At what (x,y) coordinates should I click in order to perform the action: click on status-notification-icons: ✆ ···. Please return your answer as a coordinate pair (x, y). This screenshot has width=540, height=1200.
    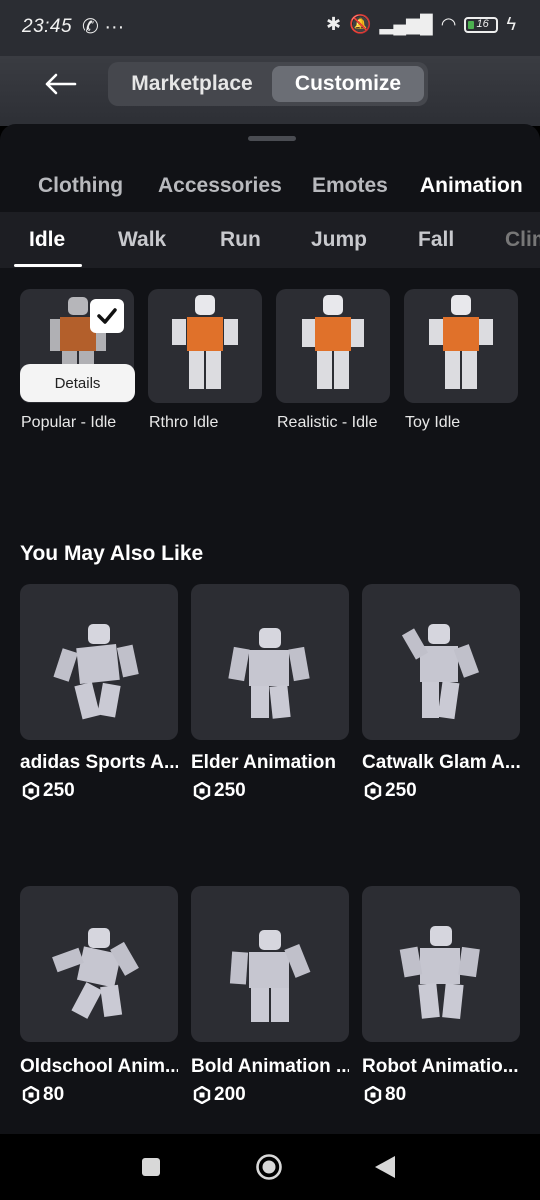
    Looking at the image, I should click on (103, 27).